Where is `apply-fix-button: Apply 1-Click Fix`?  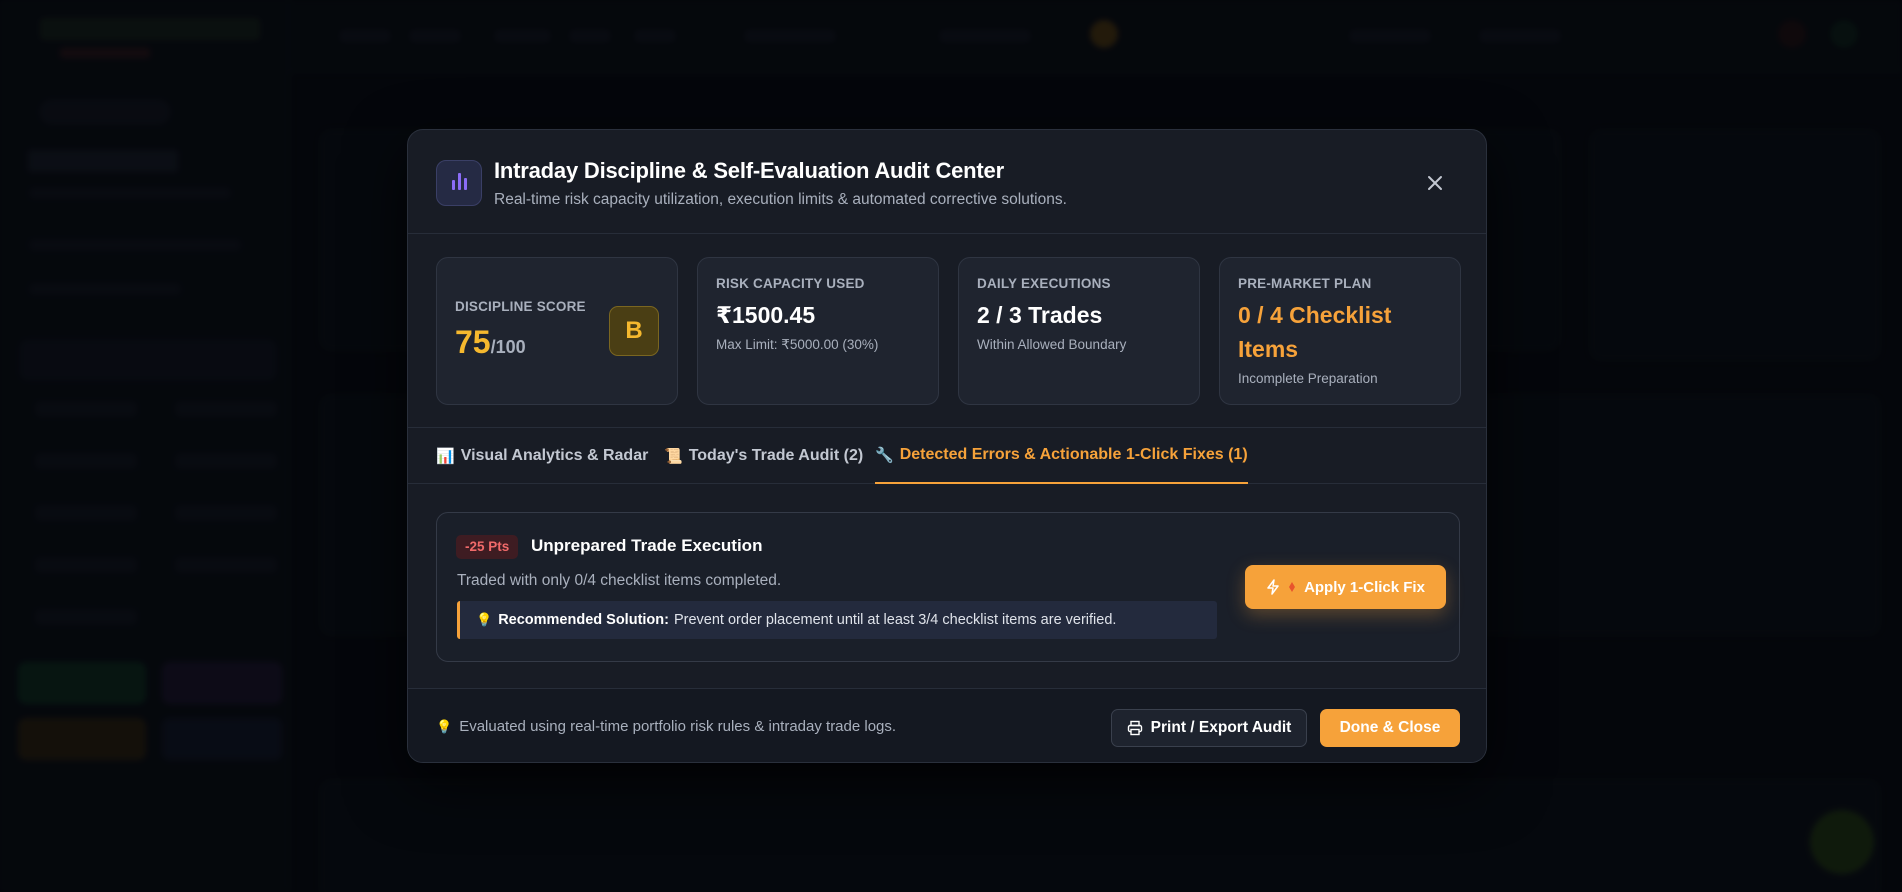 apply-fix-button: Apply 1-Click Fix is located at coordinates (1345, 587).